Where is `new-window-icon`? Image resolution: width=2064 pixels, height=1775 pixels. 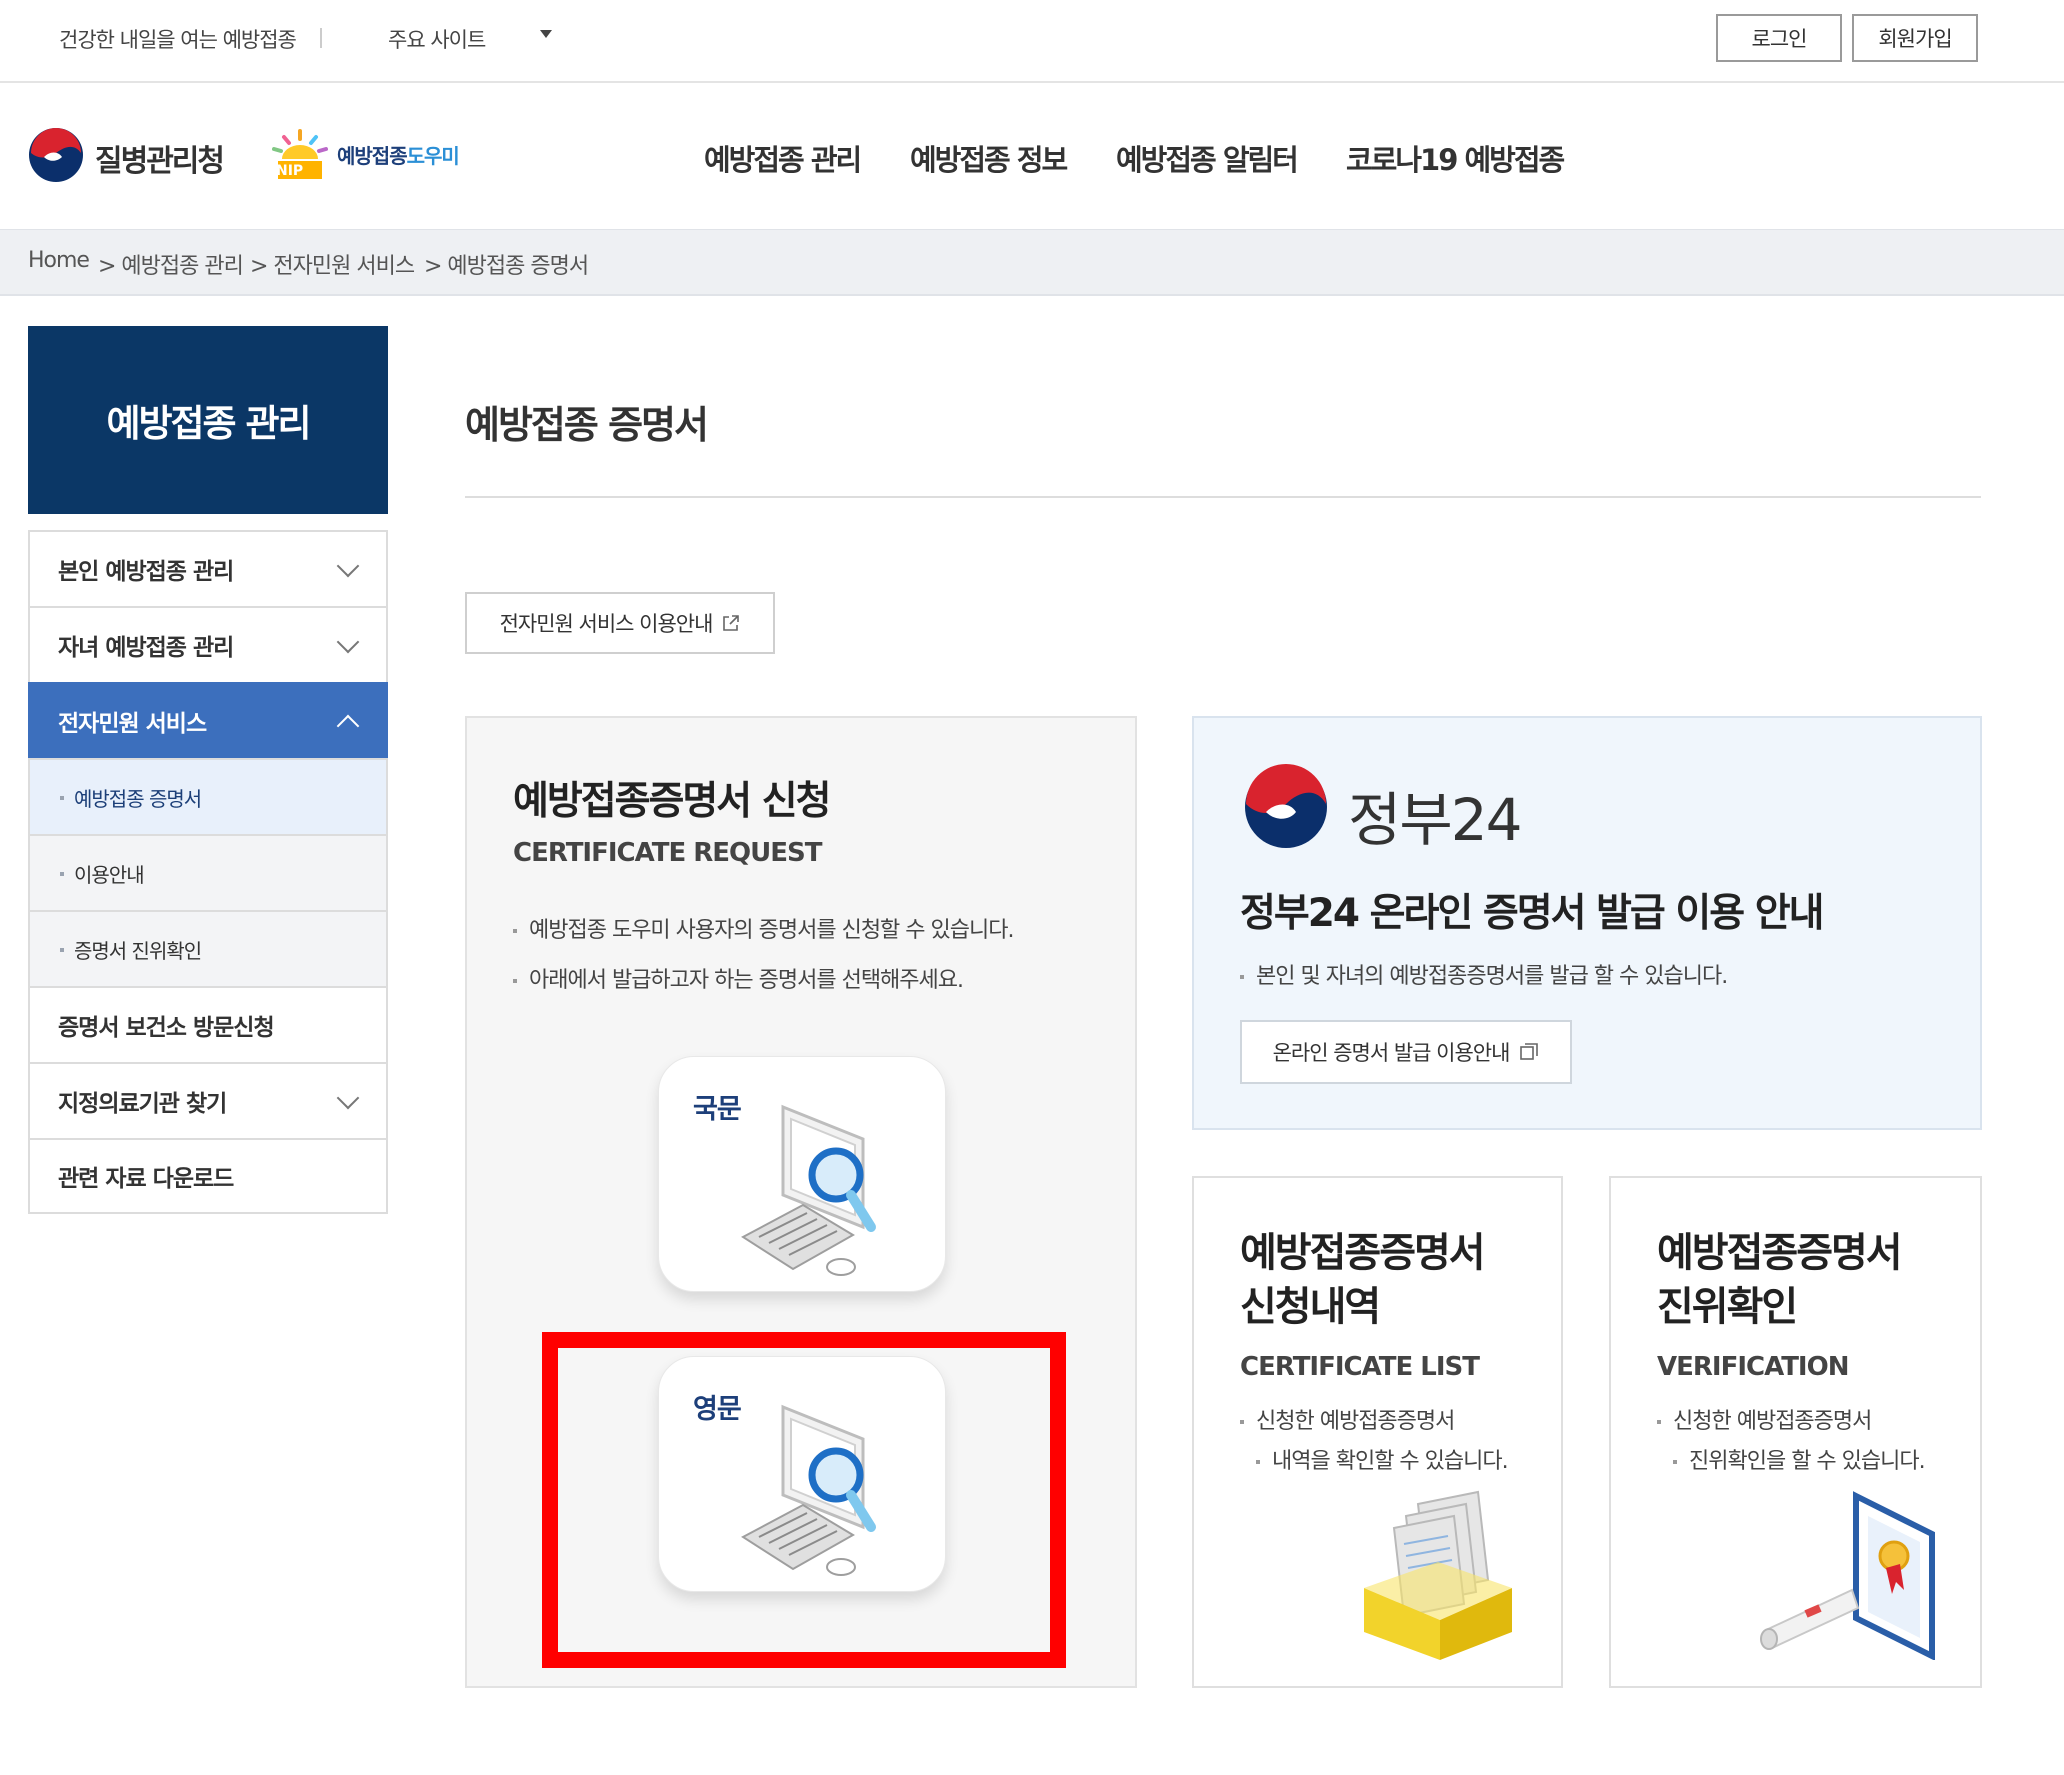
new-window-icon is located at coordinates (1529, 1051).